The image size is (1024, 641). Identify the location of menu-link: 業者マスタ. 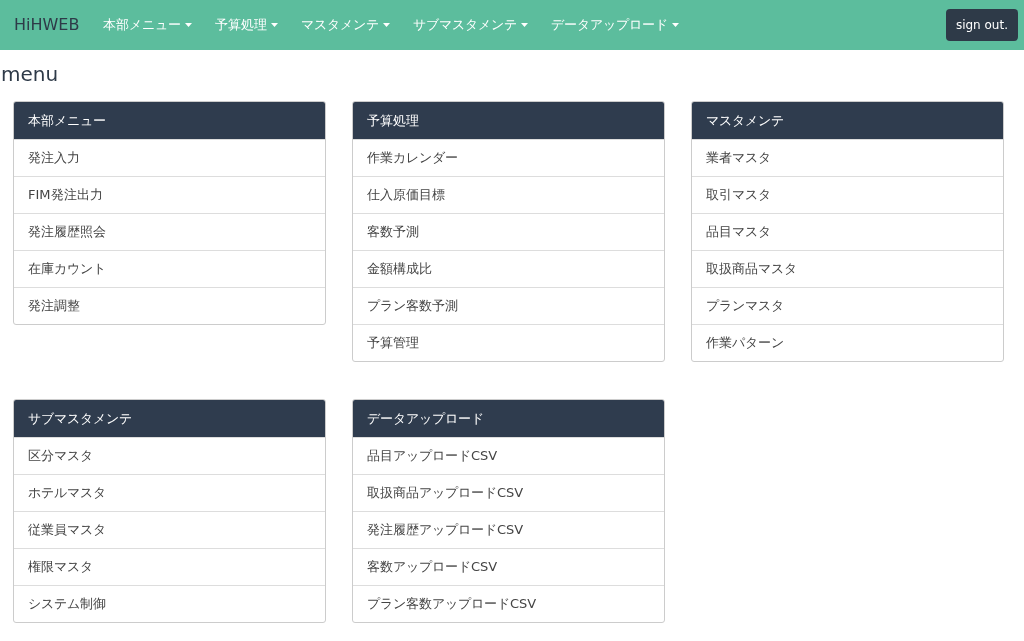
(847, 157).